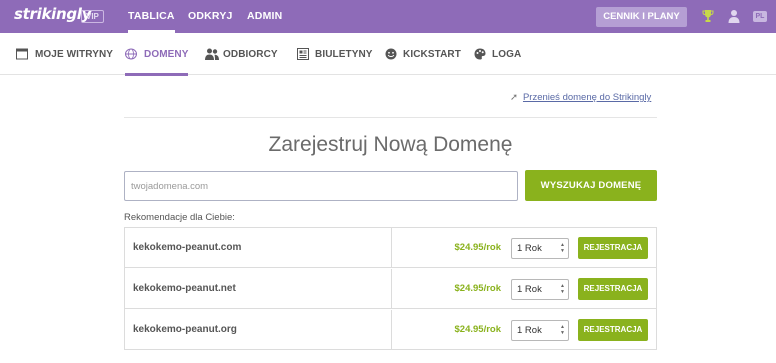 Image resolution: width=776 pixels, height=363 pixels. Describe the element at coordinates (587, 97) in the screenshot. I see `transfer-domain-label: Przenieś domenę do Strikingly` at that location.